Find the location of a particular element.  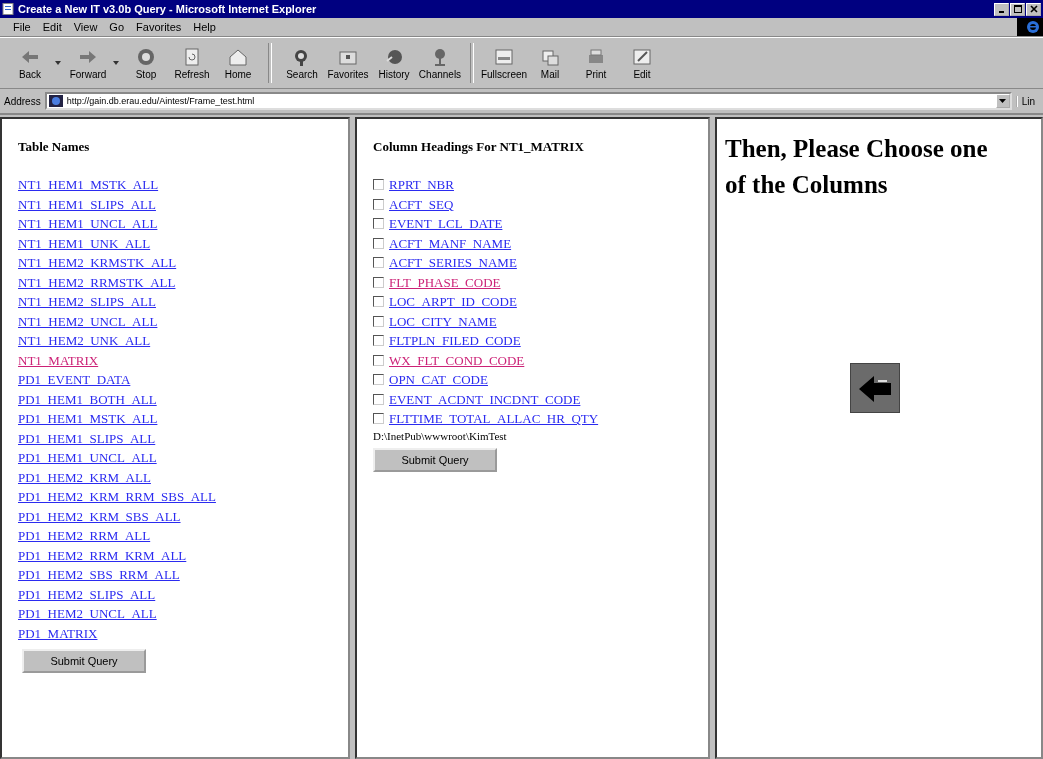

caret-icon is located at coordinates (1003, 101).